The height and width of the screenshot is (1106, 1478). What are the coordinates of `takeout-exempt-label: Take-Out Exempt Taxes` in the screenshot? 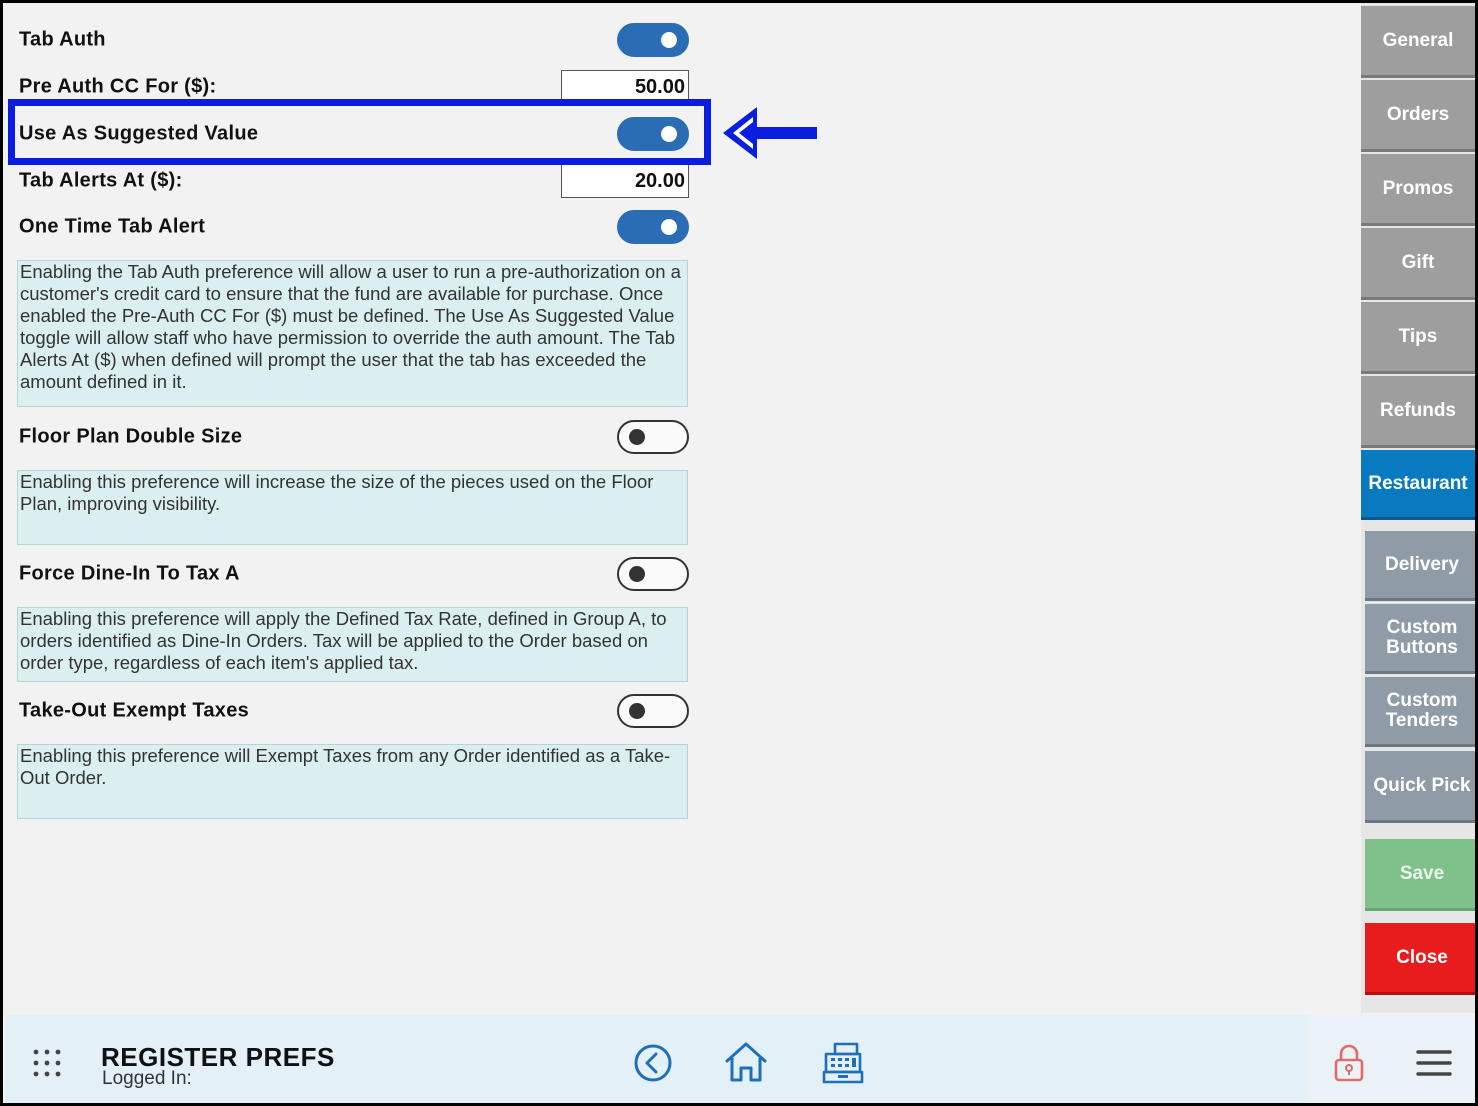 It's located at (134, 710).